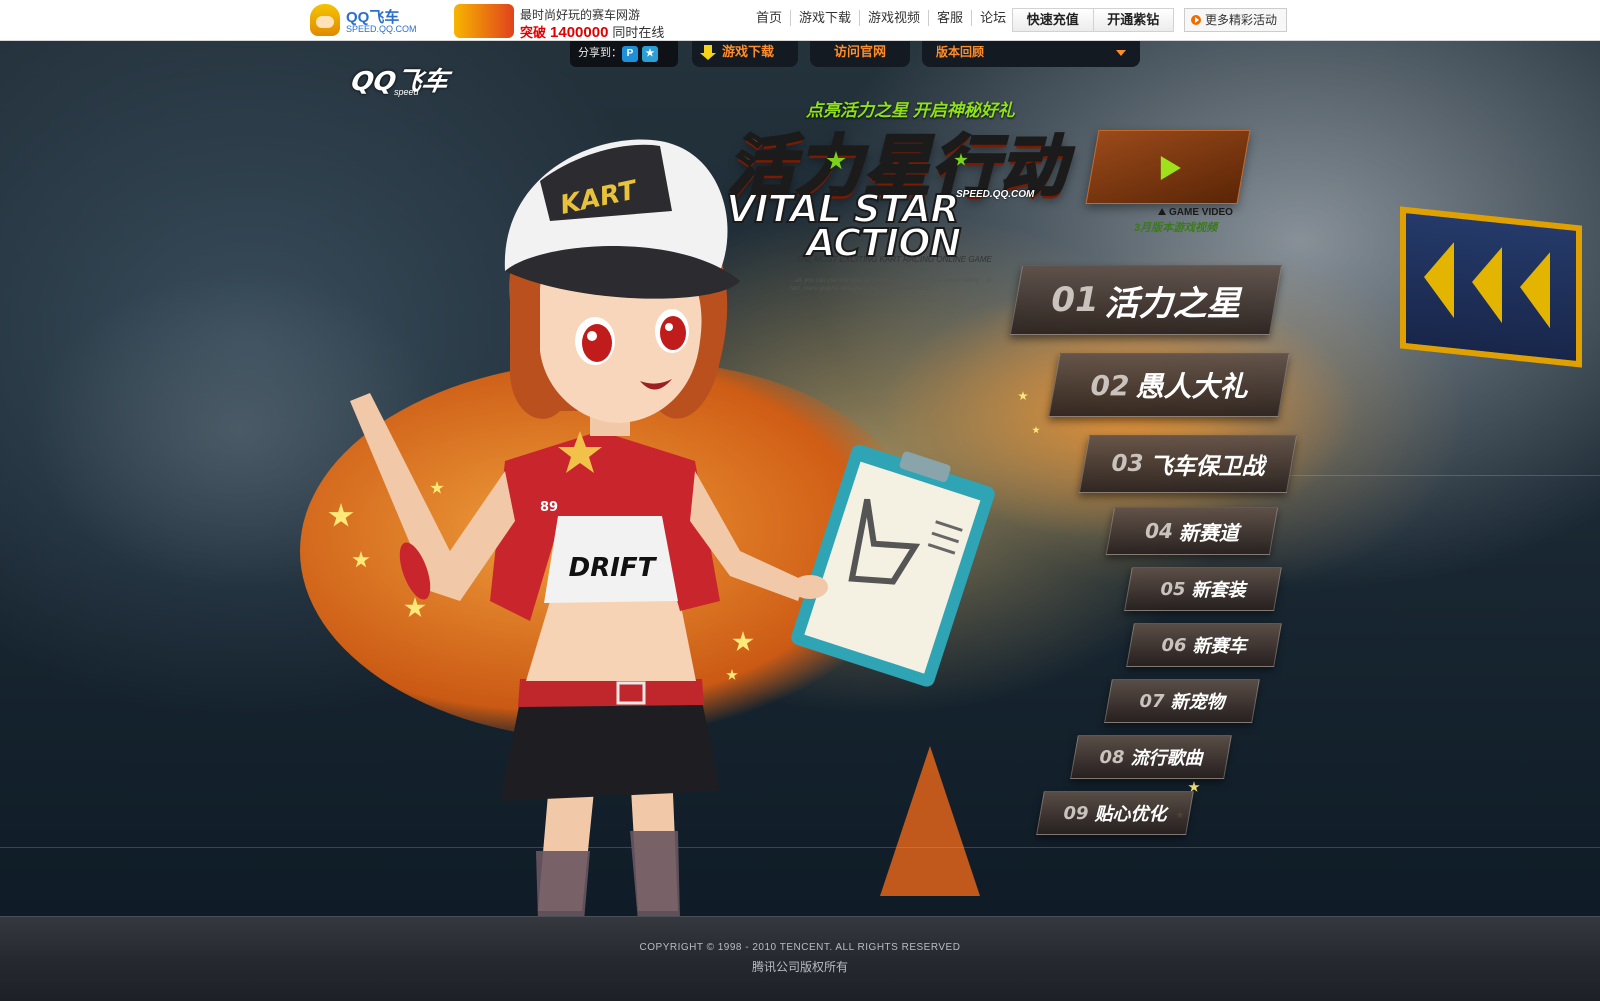 This screenshot has width=1600, height=1001. I want to click on chevron-sign, so click(1491, 287).